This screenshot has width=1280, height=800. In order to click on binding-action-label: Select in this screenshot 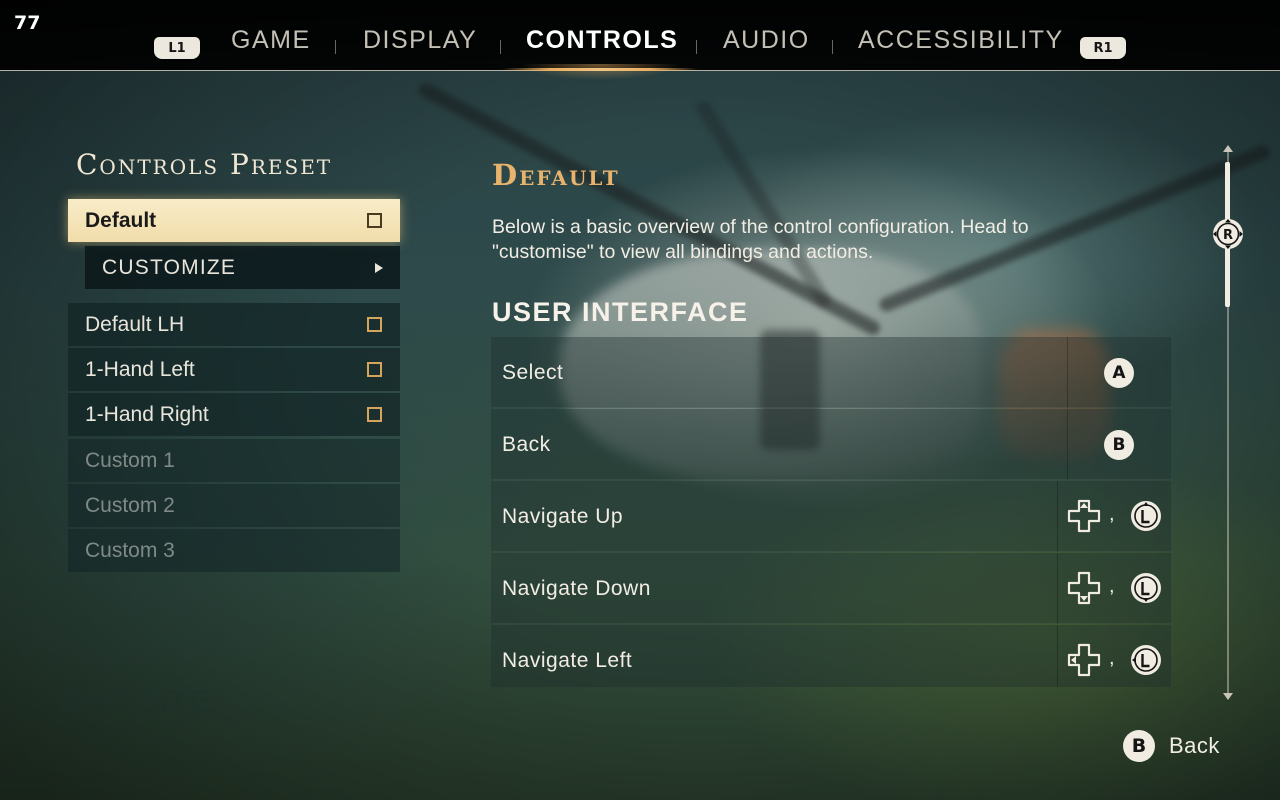, I will do `click(533, 372)`.